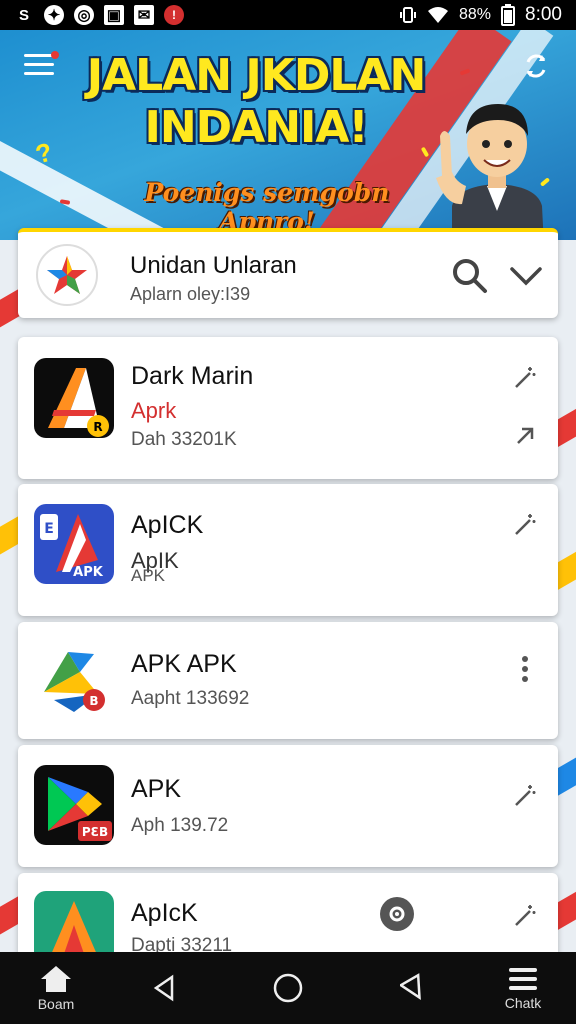 This screenshot has height=1024, width=576. What do you see at coordinates (95, 832) in the screenshot?
I see `pb-label: PƐB` at bounding box center [95, 832].